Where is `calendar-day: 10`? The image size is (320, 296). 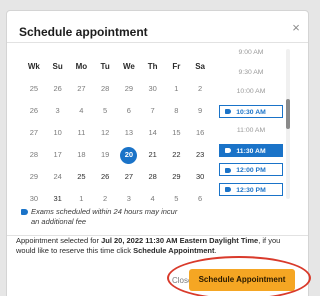 calendar-day: 10 is located at coordinates (58, 133).